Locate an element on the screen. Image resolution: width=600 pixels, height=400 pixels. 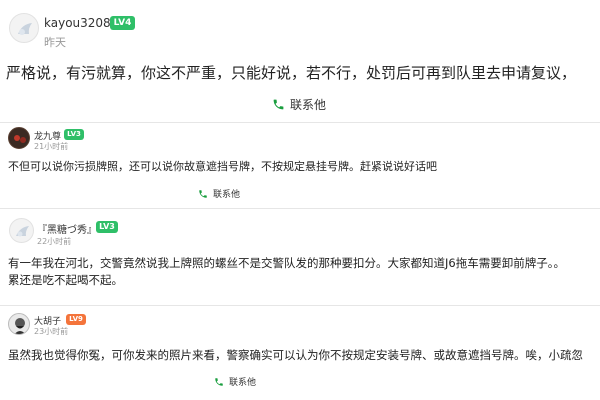
reply-content: 严格说，有污就算，你这不严重，只能好说，若不行，处罚后可再到队里去申请复议， is located at coordinates (291, 73).